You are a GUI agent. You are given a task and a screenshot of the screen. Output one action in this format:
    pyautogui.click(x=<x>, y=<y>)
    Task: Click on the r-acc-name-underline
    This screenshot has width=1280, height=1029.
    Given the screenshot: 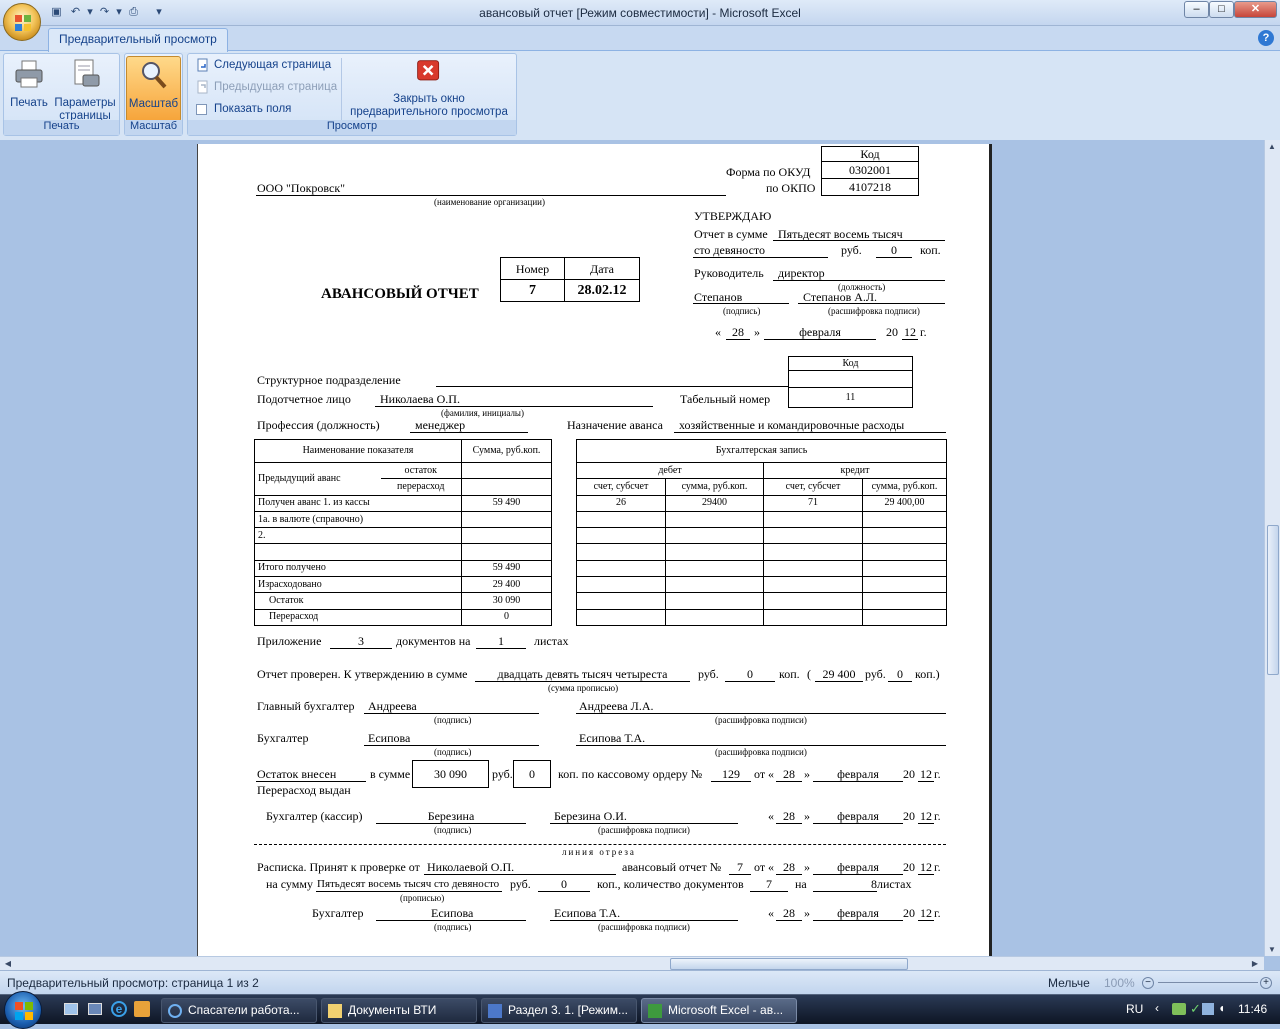 What is the action you would take?
    pyautogui.click(x=644, y=920)
    